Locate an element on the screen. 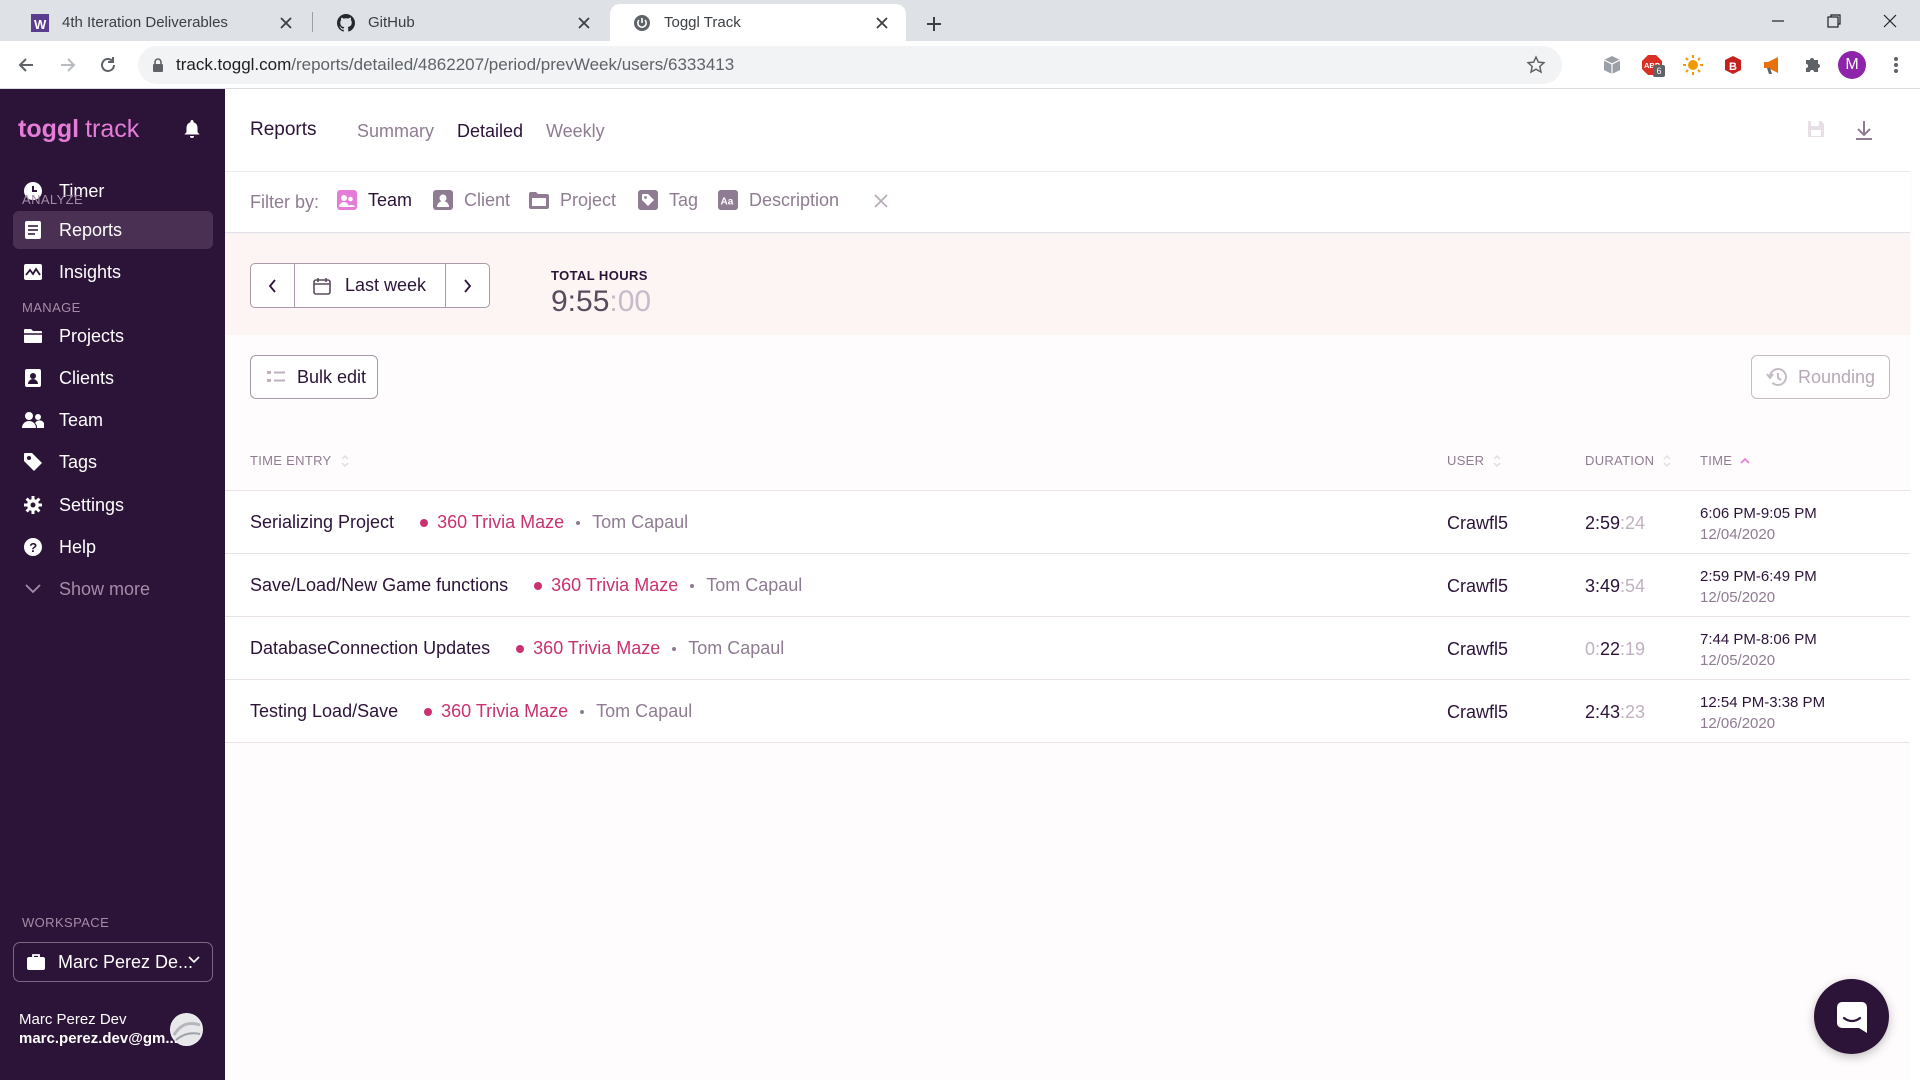 The image size is (1920, 1080). column-duration: DURATION is located at coordinates (1628, 460).